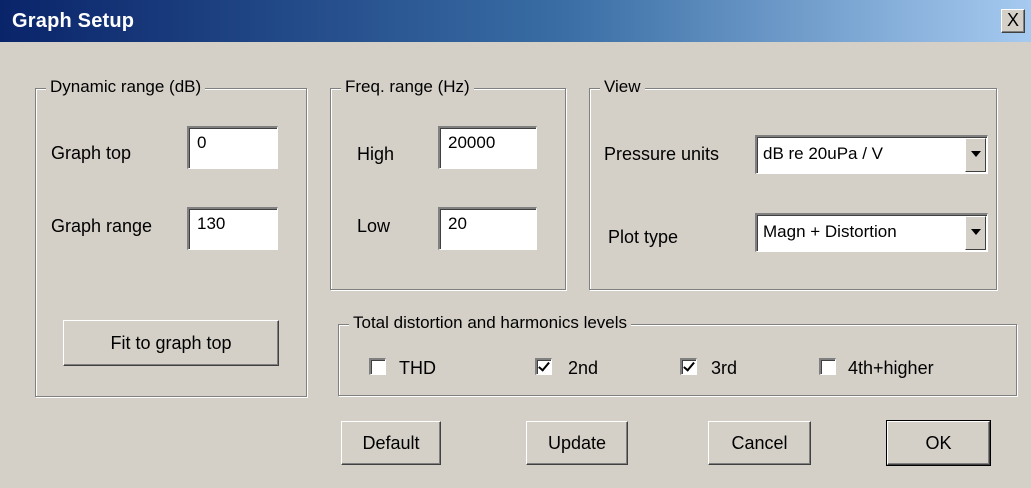  I want to click on view-legend: View, so click(622, 87).